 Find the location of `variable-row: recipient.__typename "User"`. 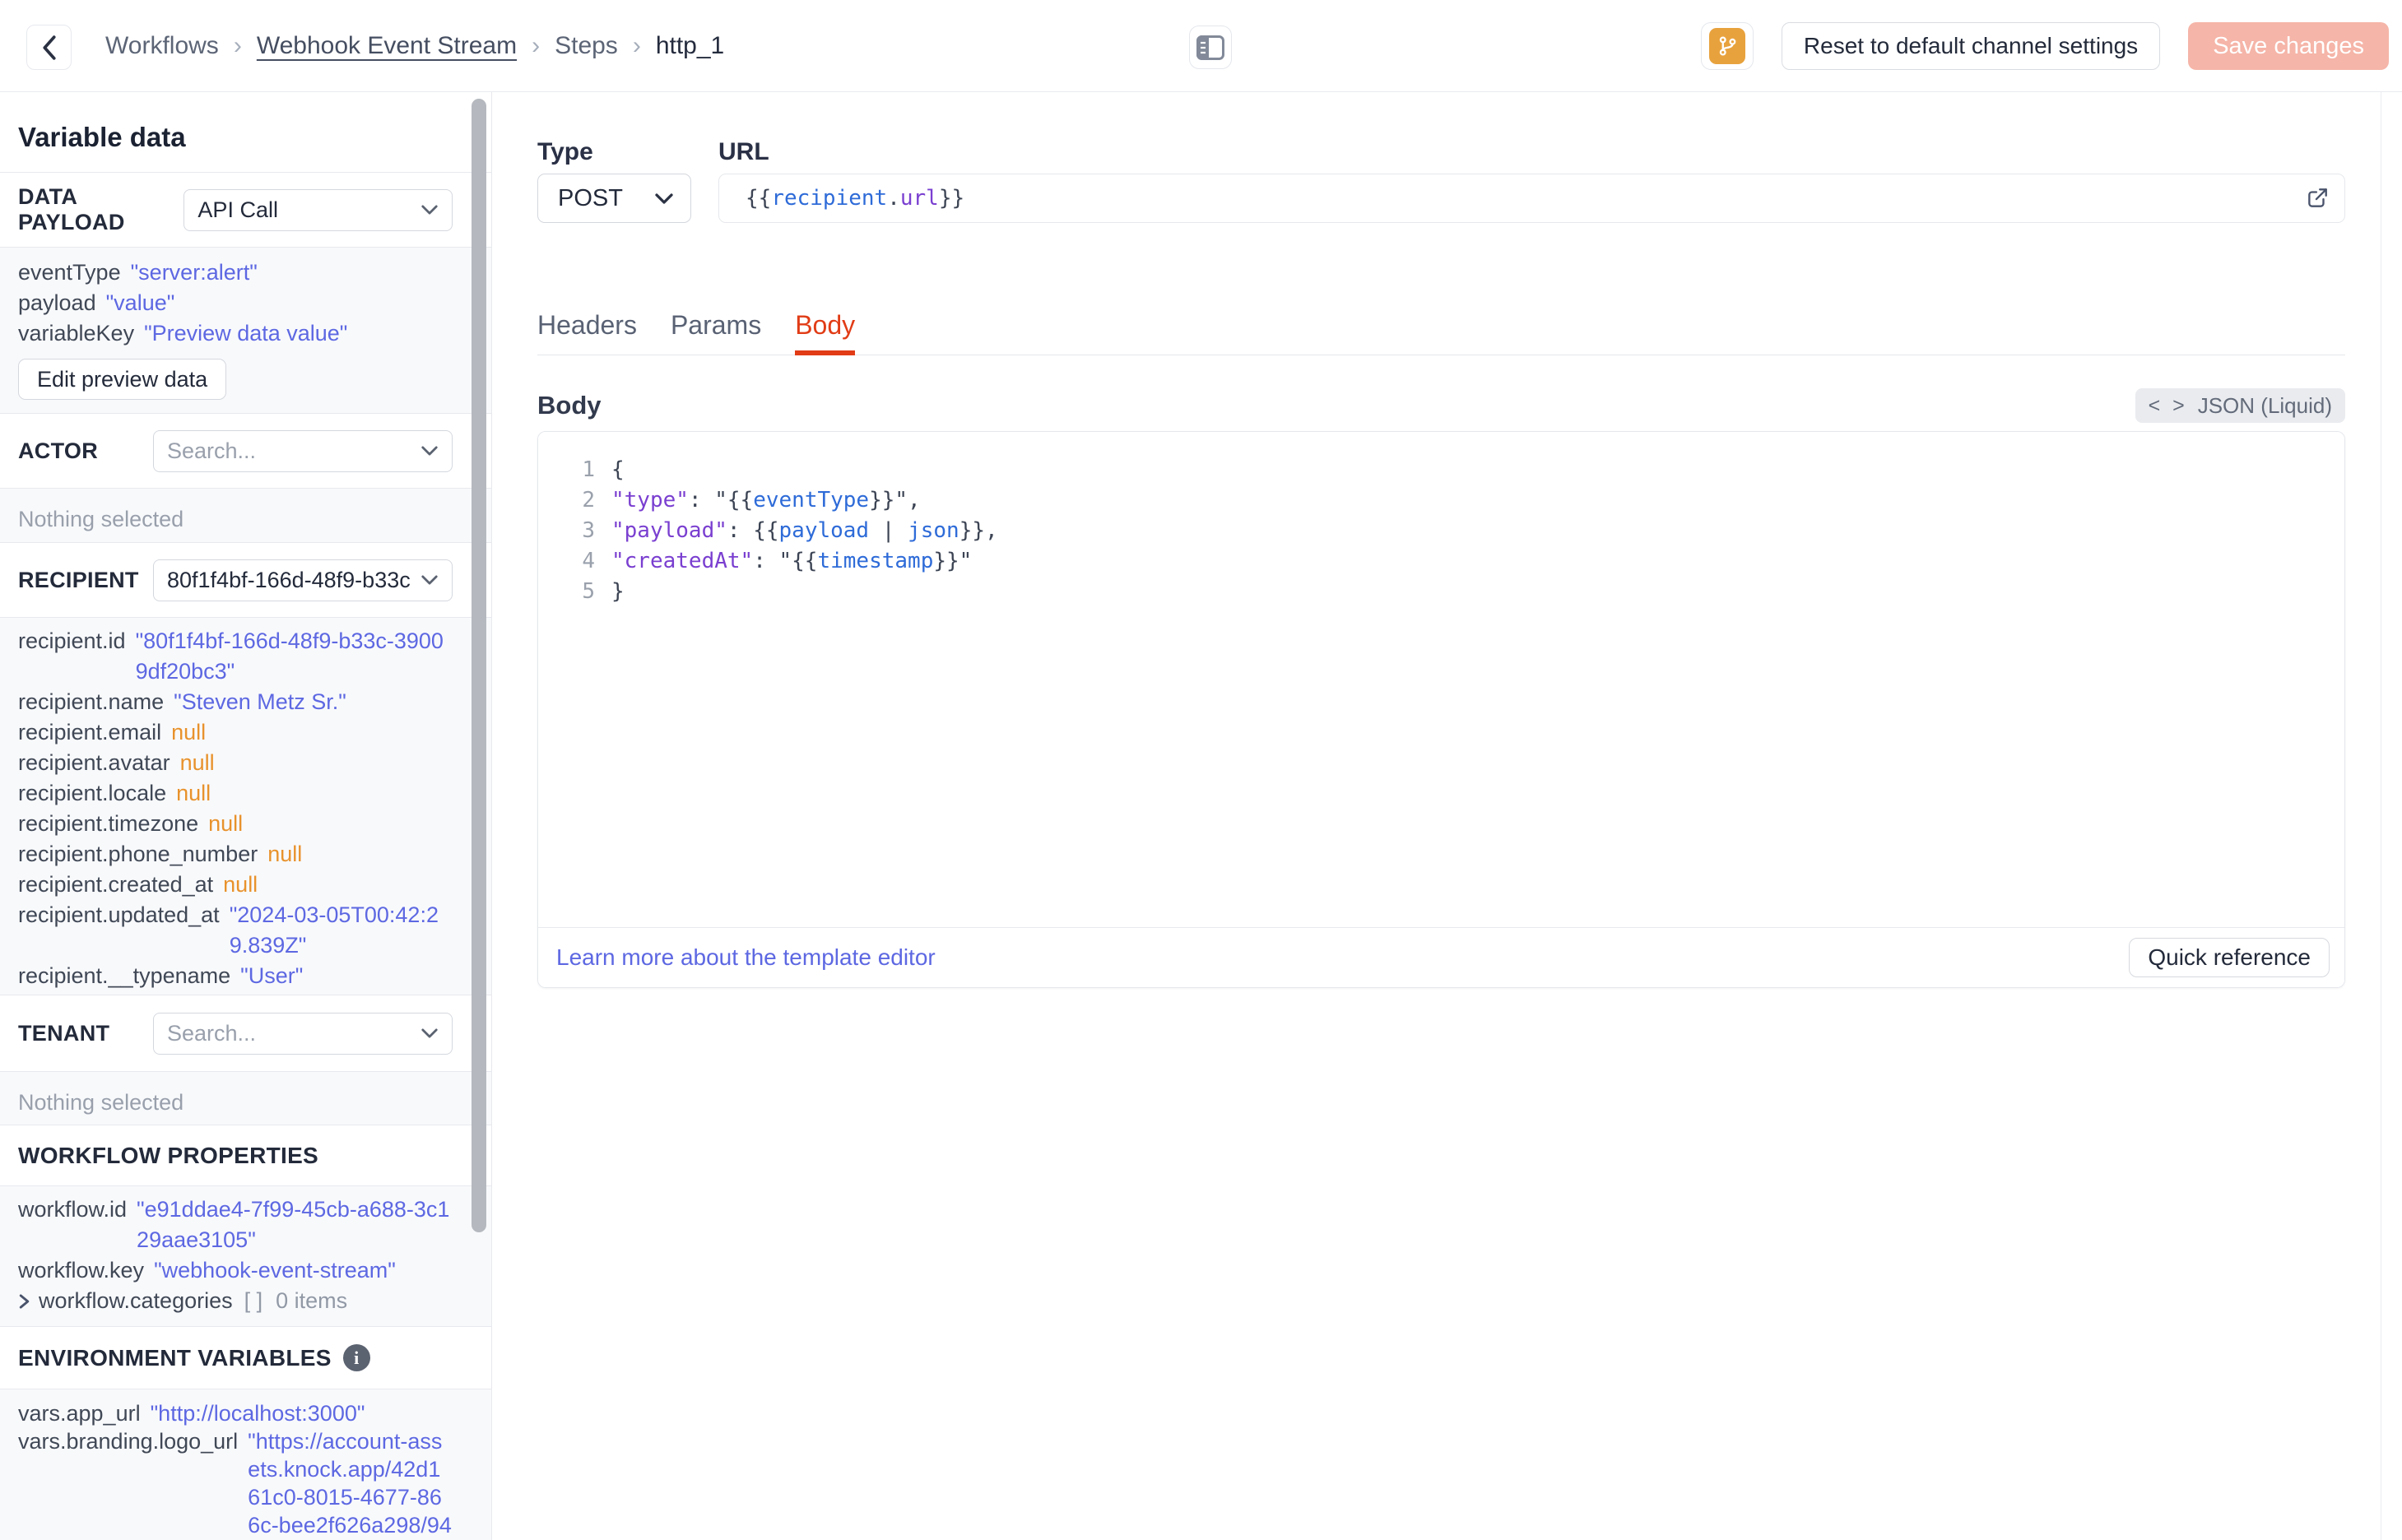

variable-row: recipient.__typename "User" is located at coordinates (161, 975).